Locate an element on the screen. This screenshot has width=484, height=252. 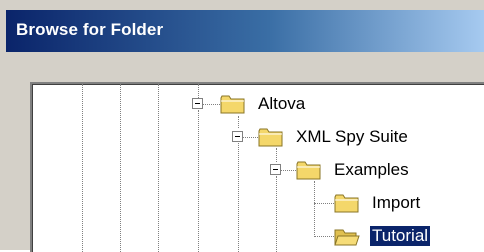
tree-item-xml-spy-suite: XML Spy Suite is located at coordinates (352, 137).